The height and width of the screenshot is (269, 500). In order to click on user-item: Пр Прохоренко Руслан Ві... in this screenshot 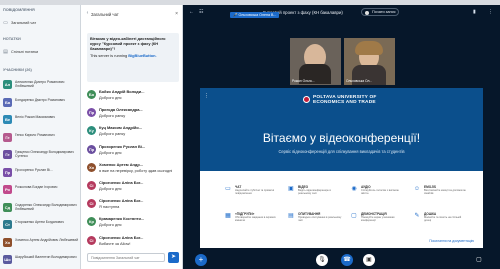, I will do `click(40, 172)`.